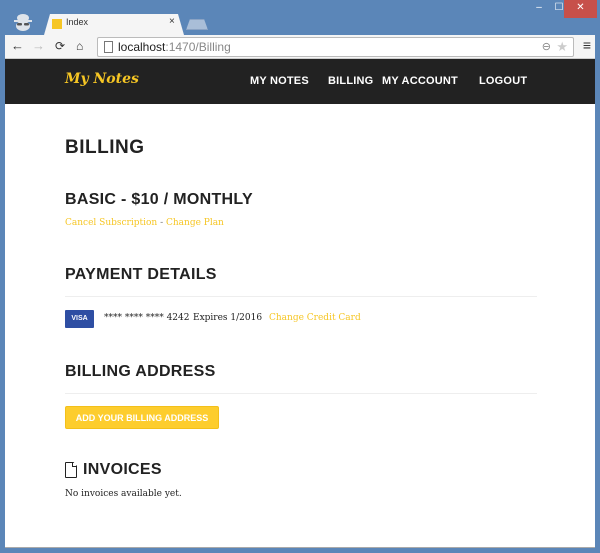  I want to click on browser-toolbar: ← → ⟳ ⌂ localhost:1470/Billing ⊖ ★ ≡, so click(300, 47).